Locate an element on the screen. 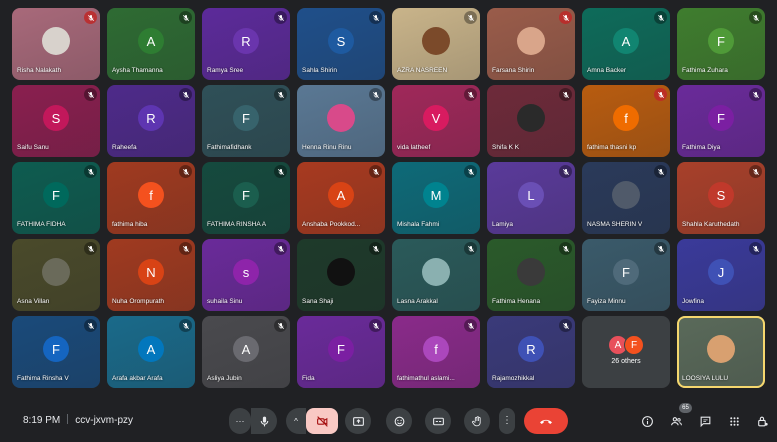 Image resolution: width=777 pixels, height=442 pixels. people-button is located at coordinates (676, 421).